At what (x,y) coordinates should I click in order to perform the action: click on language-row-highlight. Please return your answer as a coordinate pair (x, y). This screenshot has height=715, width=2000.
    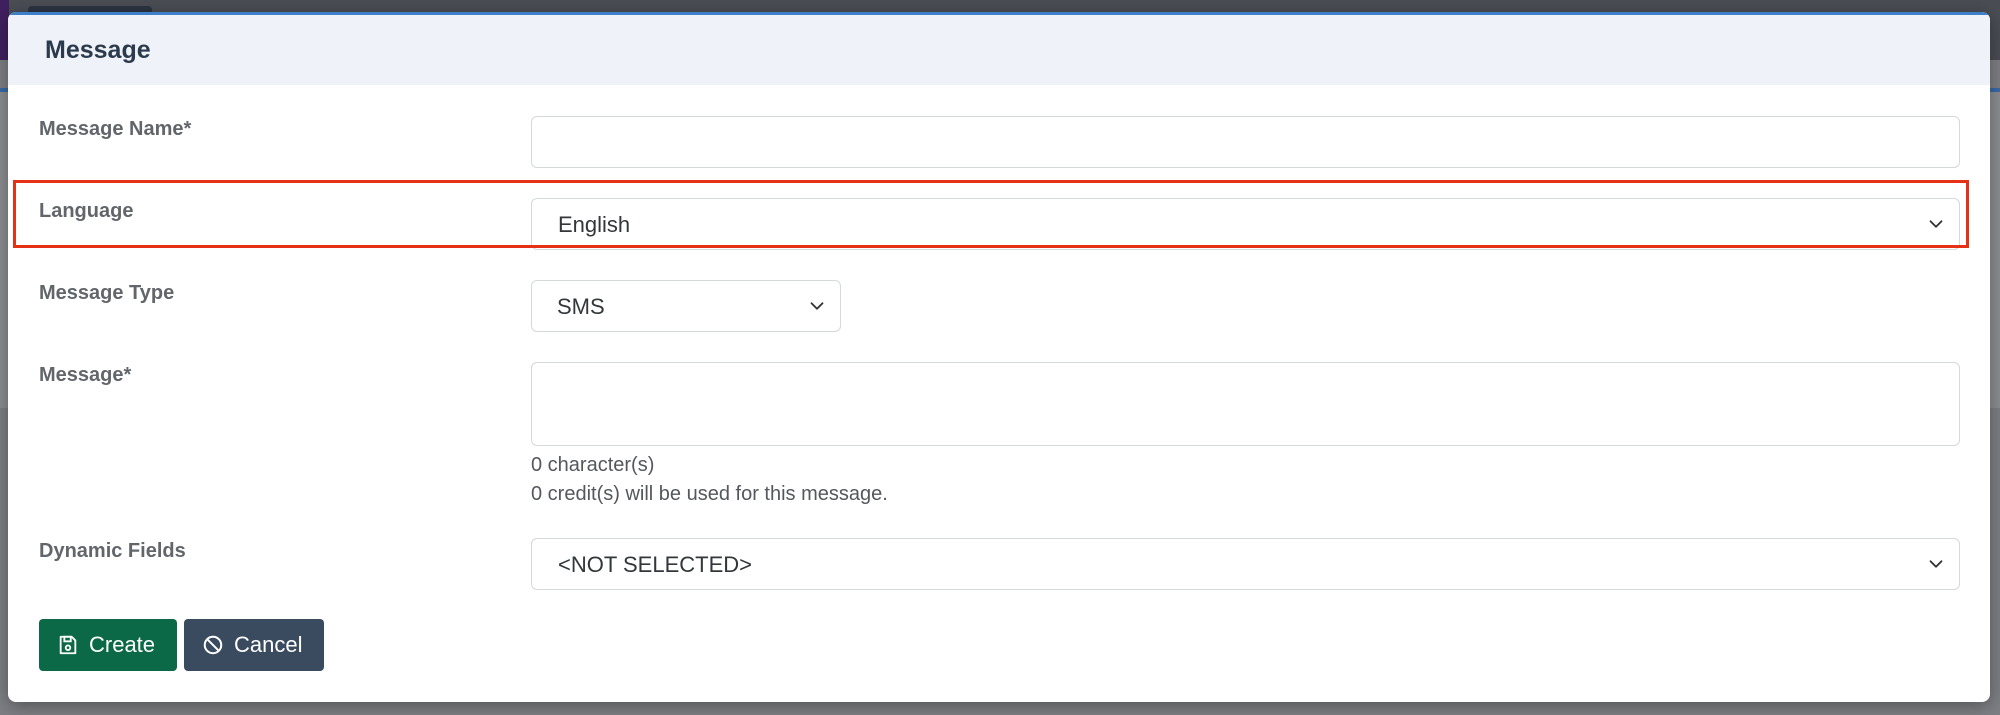
    Looking at the image, I should click on (991, 214).